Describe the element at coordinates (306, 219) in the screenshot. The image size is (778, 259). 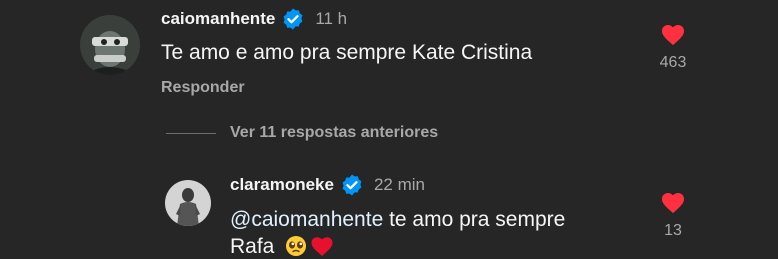
I see `mention-link: @caiomanhente` at that location.